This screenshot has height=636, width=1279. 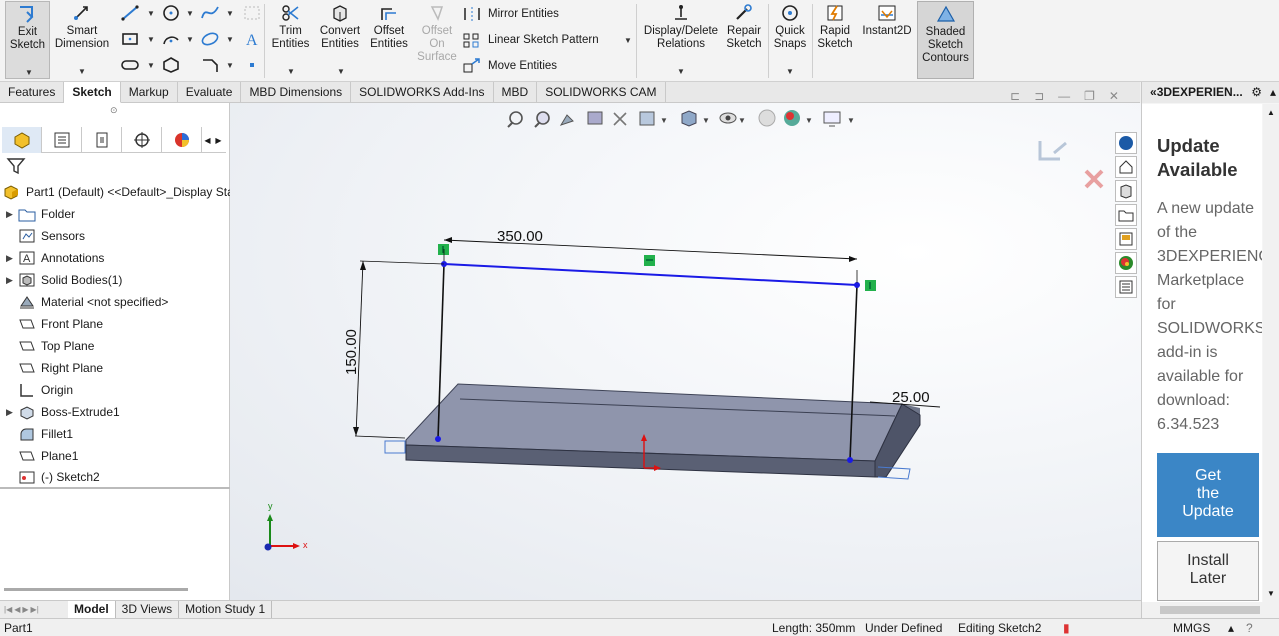 I want to click on dimension-width-value: 350.00, so click(x=520, y=236).